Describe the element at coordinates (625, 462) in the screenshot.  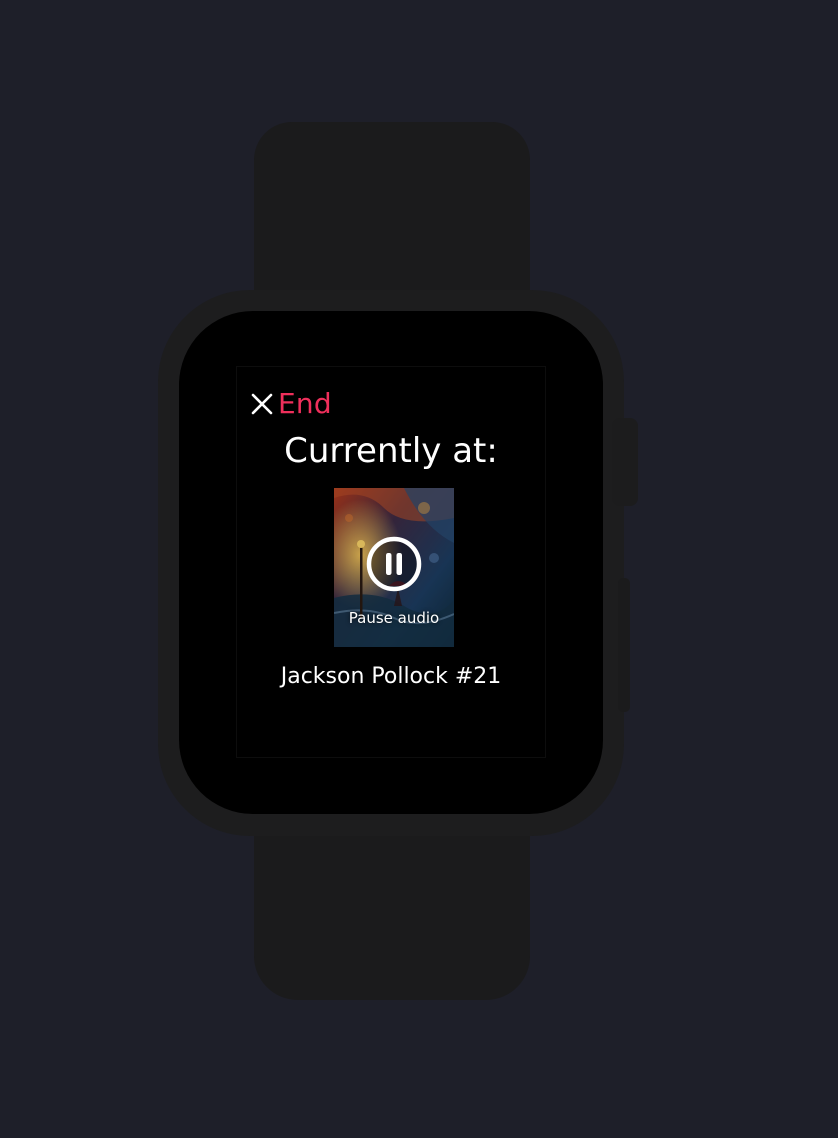
I see `digital-crown` at that location.